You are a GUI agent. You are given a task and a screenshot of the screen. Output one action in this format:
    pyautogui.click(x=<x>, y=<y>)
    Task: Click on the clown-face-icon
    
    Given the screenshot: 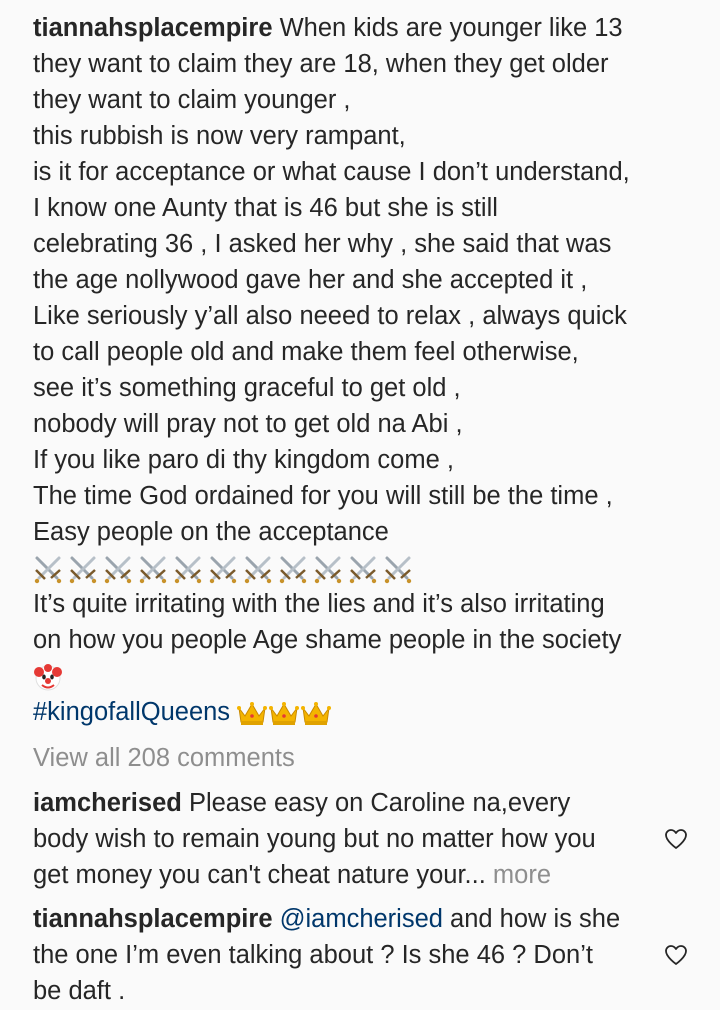 What is the action you would take?
    pyautogui.click(x=48, y=677)
    